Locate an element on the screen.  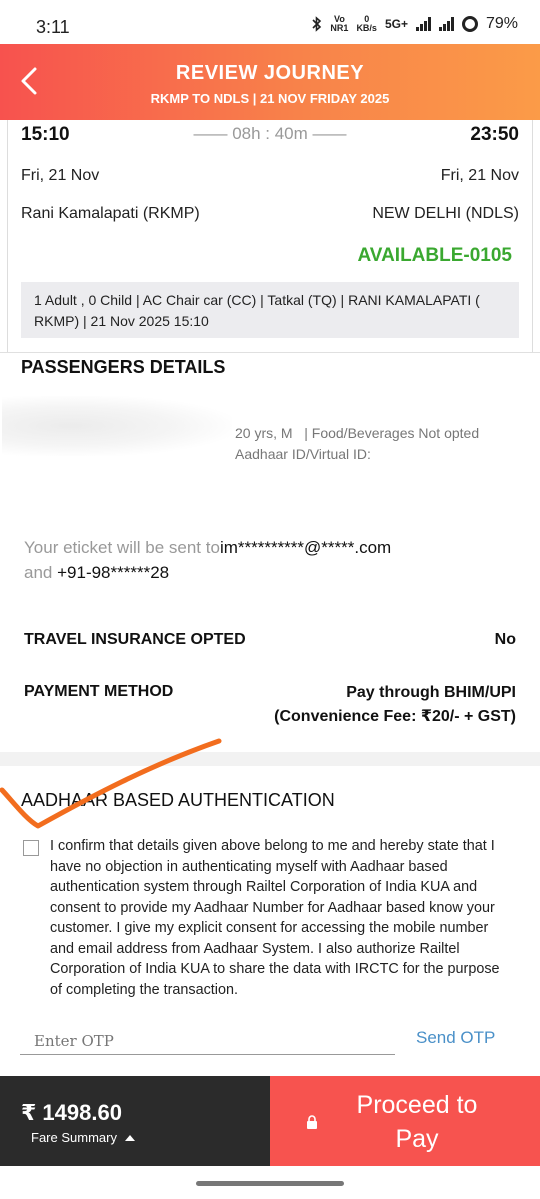
home-gesture-handle is located at coordinates (270, 1183).